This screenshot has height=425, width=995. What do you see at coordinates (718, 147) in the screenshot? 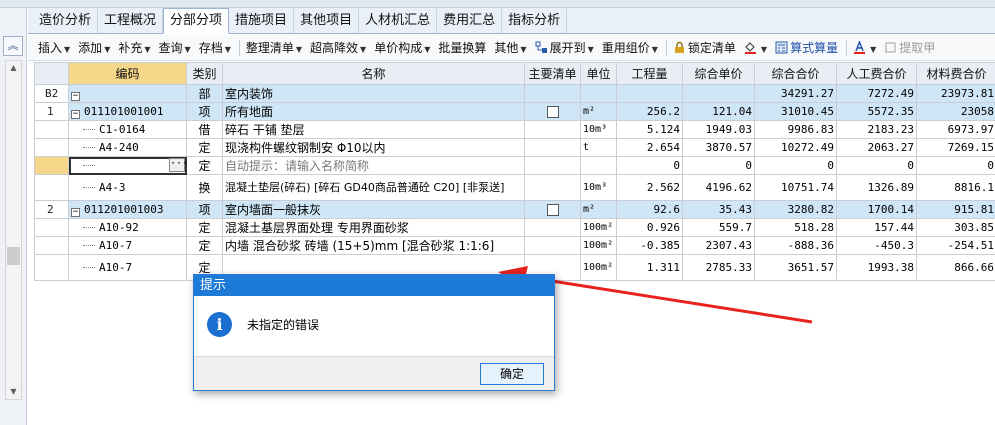
I see `unit-price-cell: 3870.57` at bounding box center [718, 147].